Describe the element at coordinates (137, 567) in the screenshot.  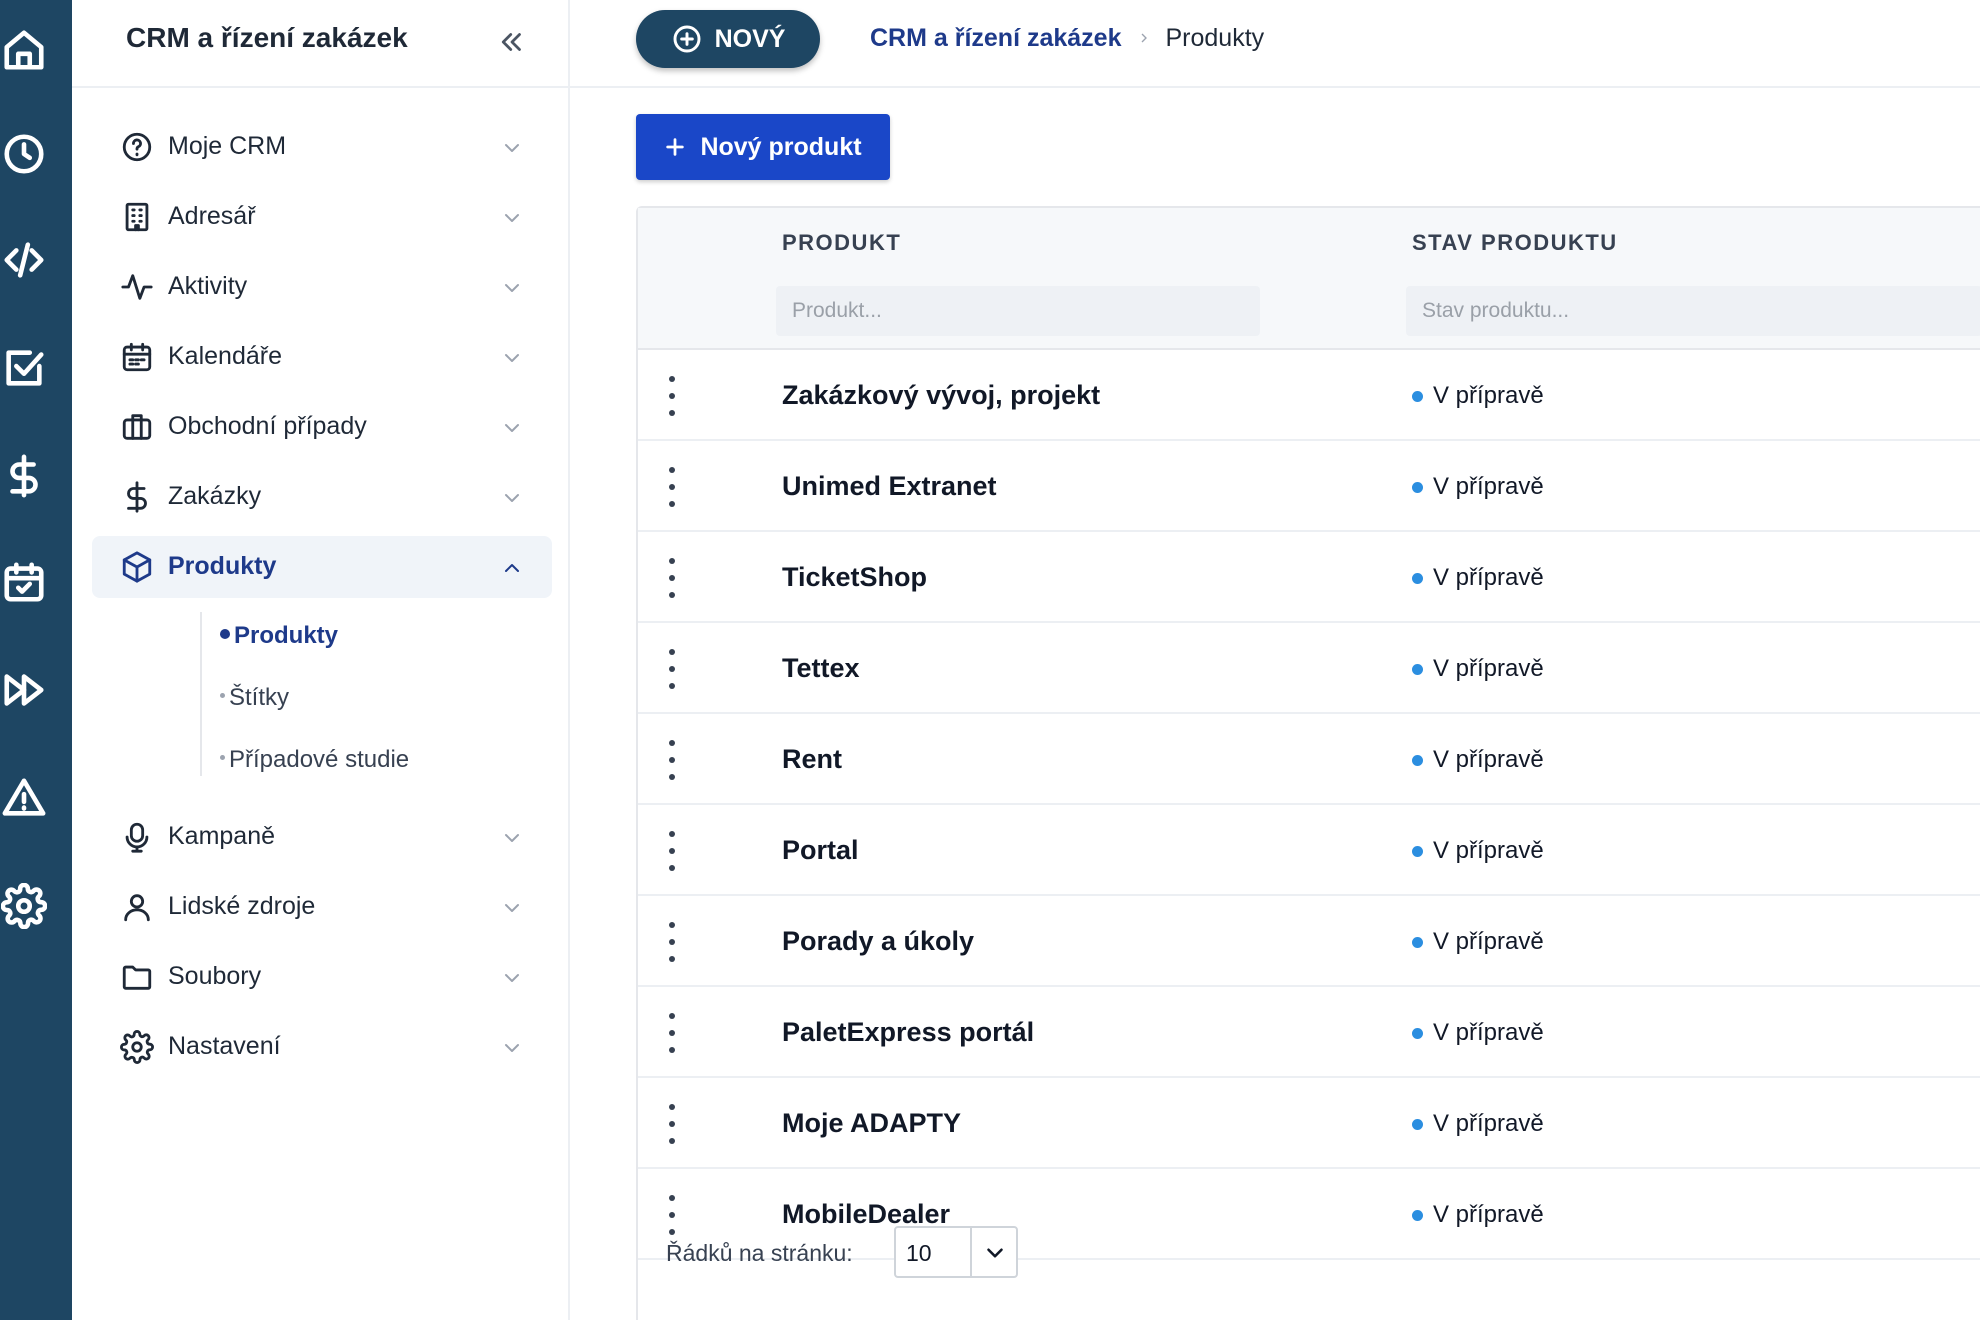
I see `box-icon` at that location.